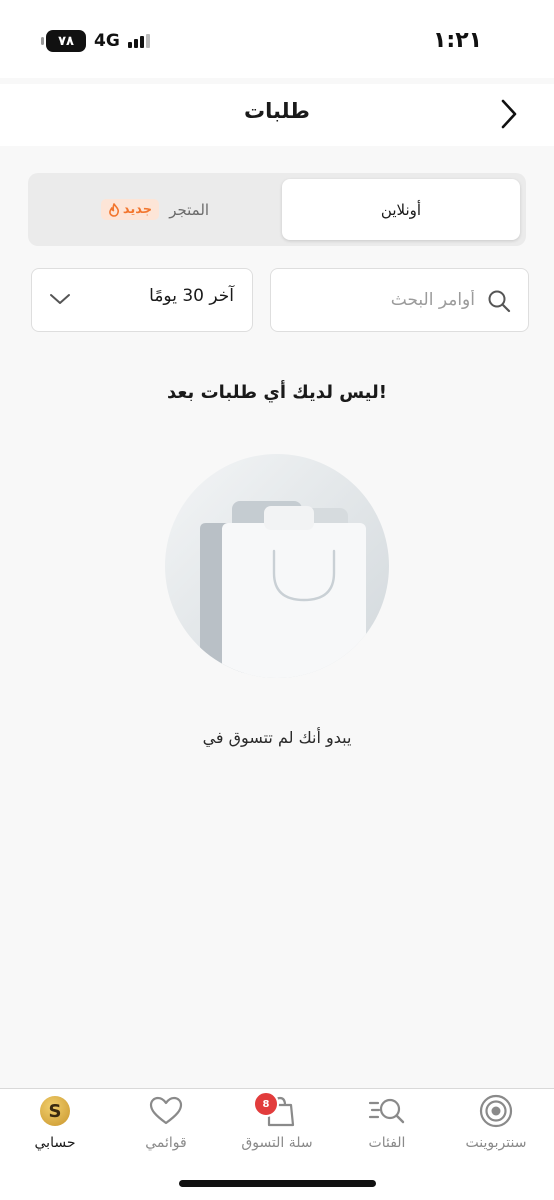 The height and width of the screenshot is (1200, 554). Describe the element at coordinates (380, 300) in the screenshot. I see `search-input` at that location.